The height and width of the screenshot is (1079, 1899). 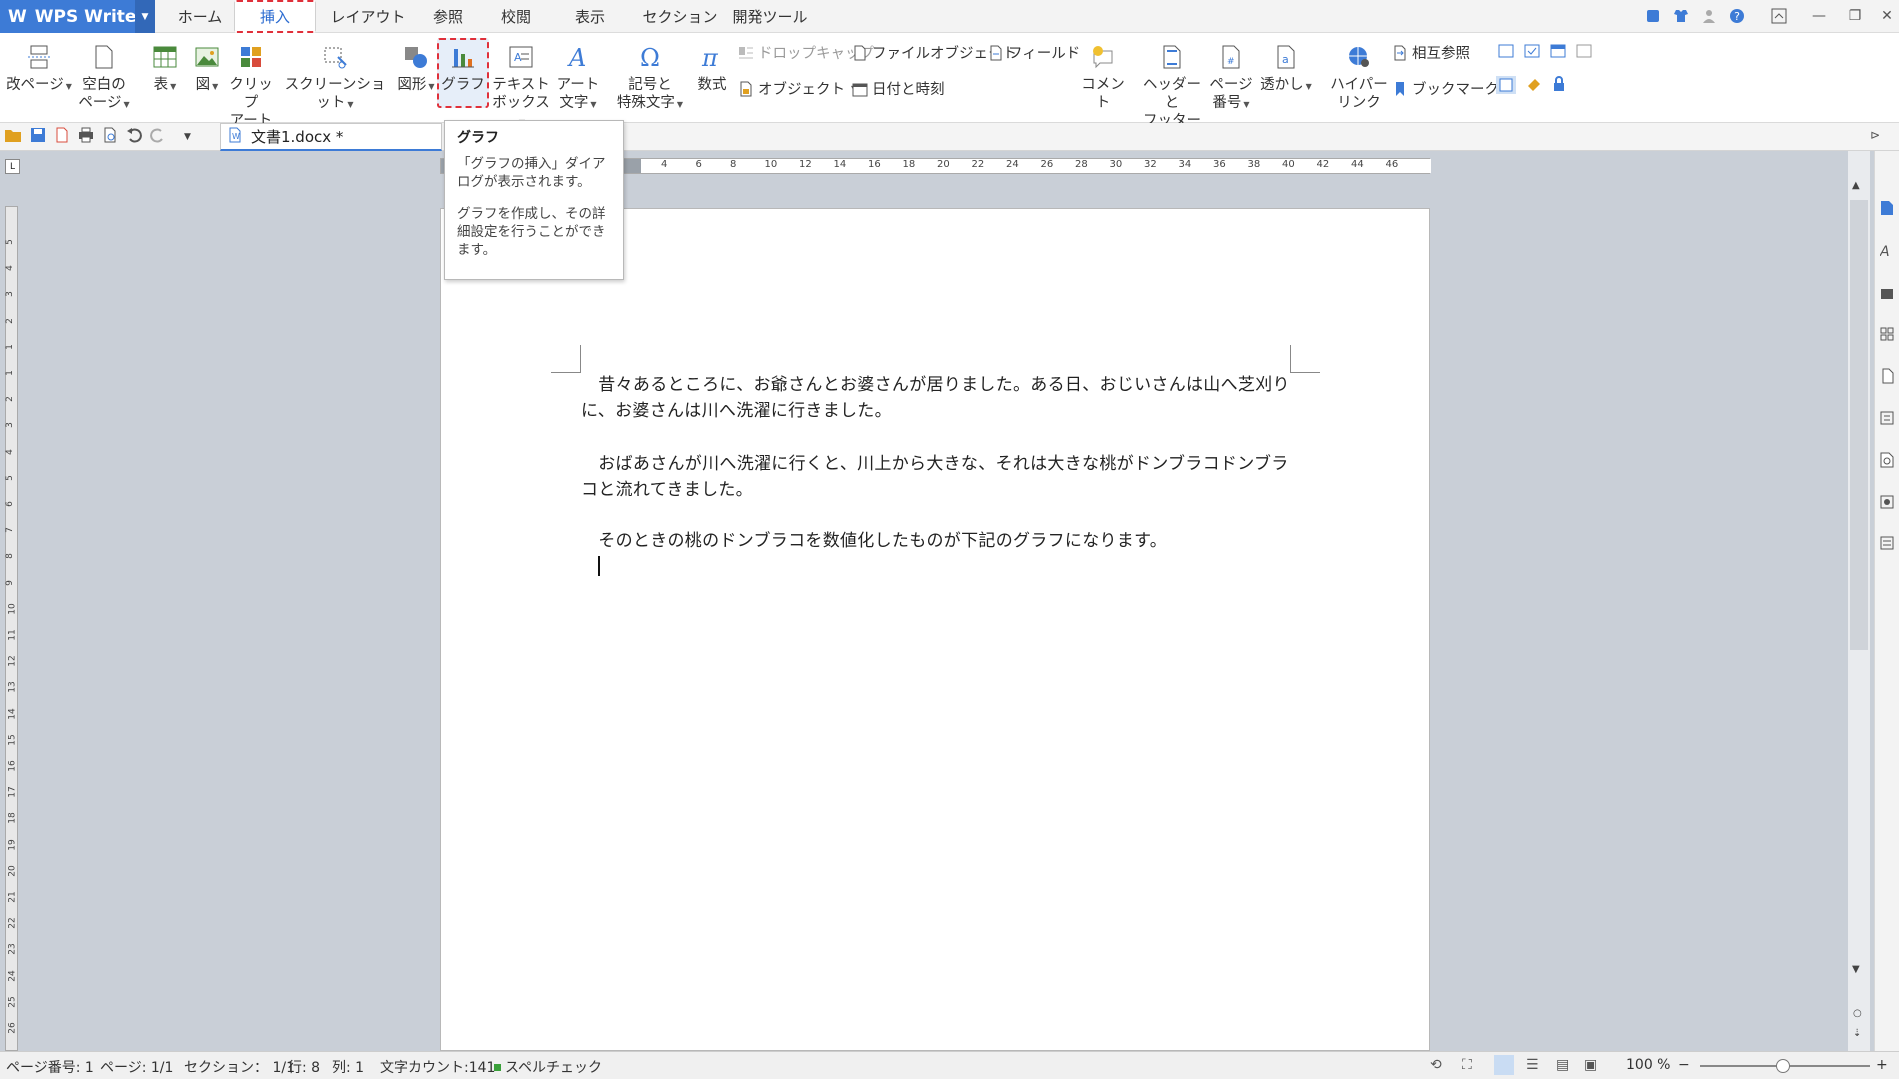 What do you see at coordinates (38, 137) in the screenshot?
I see `save-icon` at bounding box center [38, 137].